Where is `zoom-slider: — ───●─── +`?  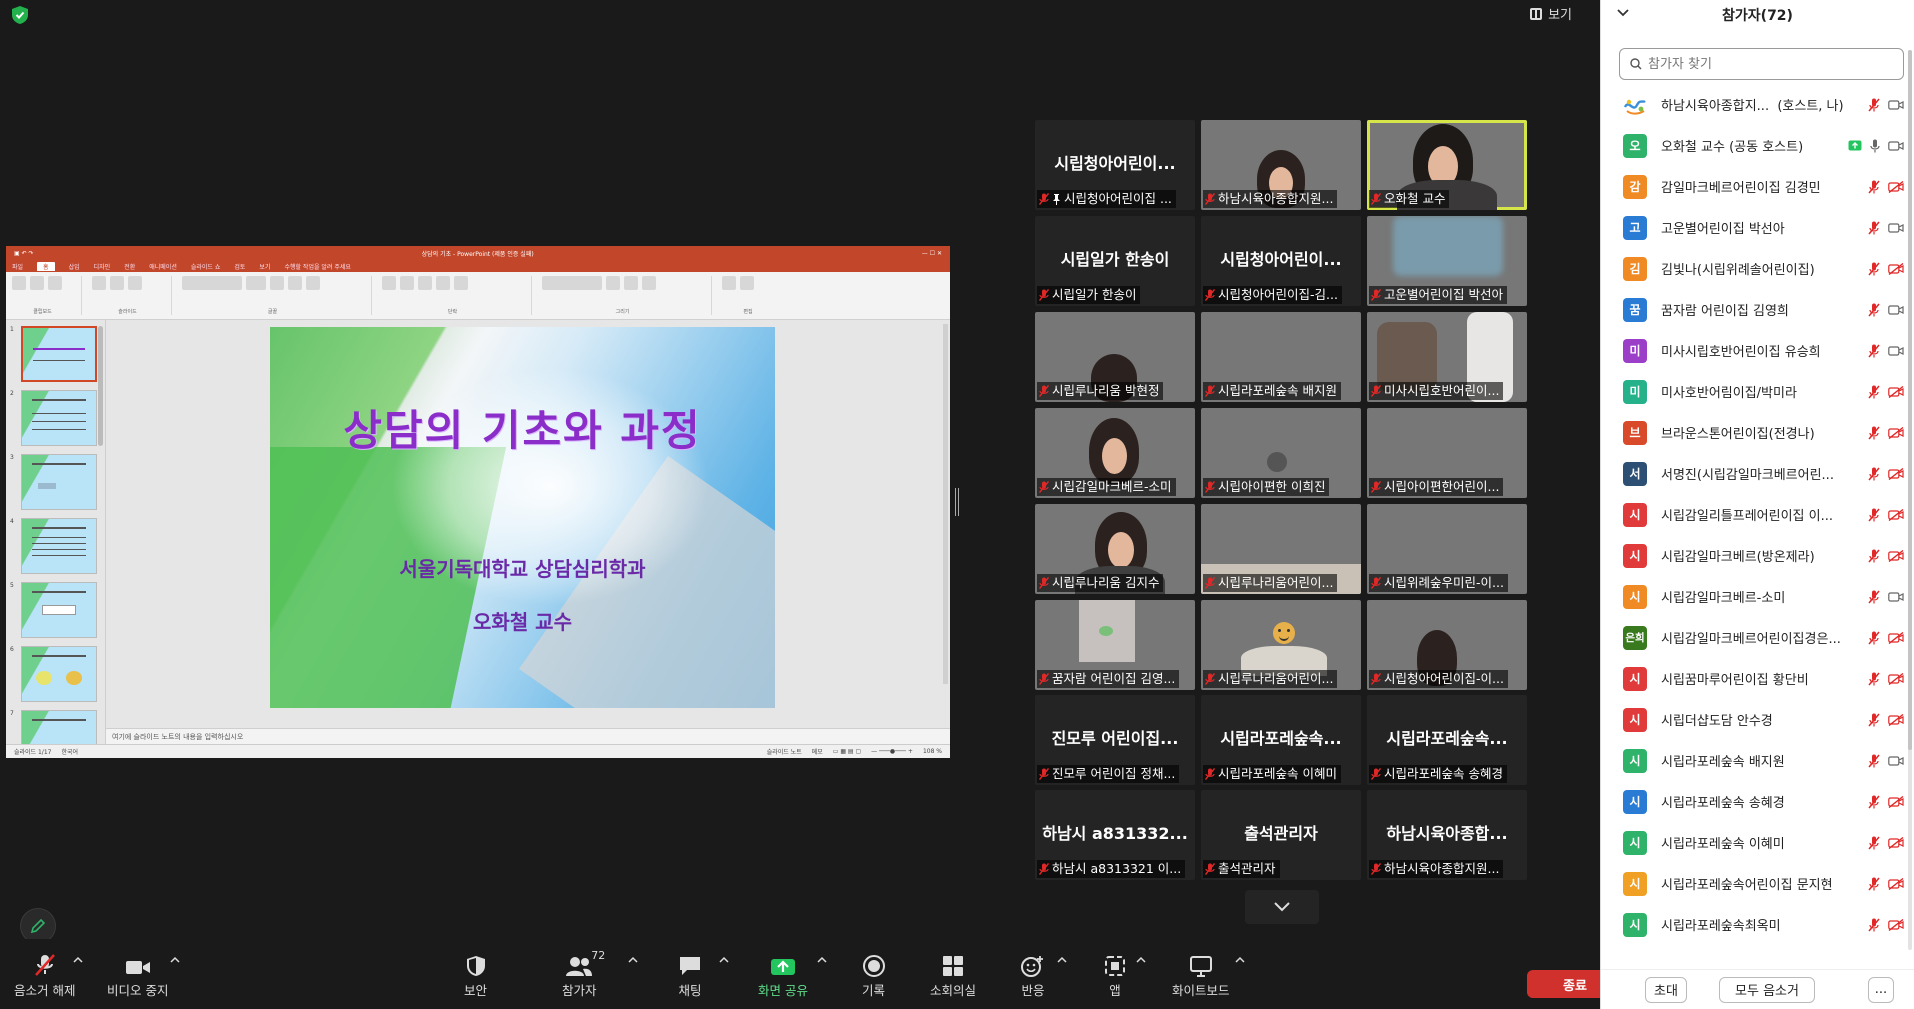 zoom-slider: — ───●─── + is located at coordinates (892, 751).